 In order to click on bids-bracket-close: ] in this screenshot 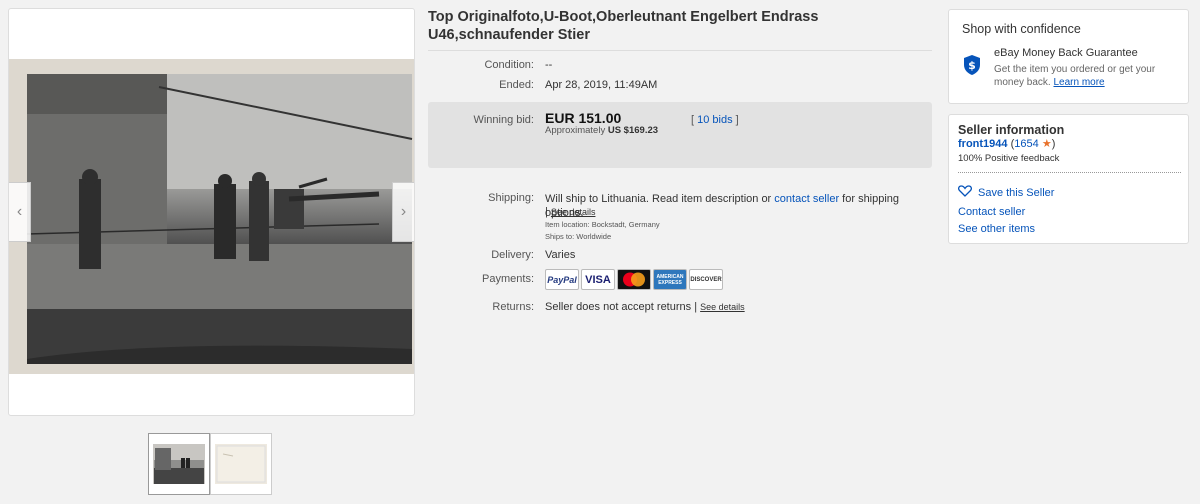, I will do `click(737, 120)`.